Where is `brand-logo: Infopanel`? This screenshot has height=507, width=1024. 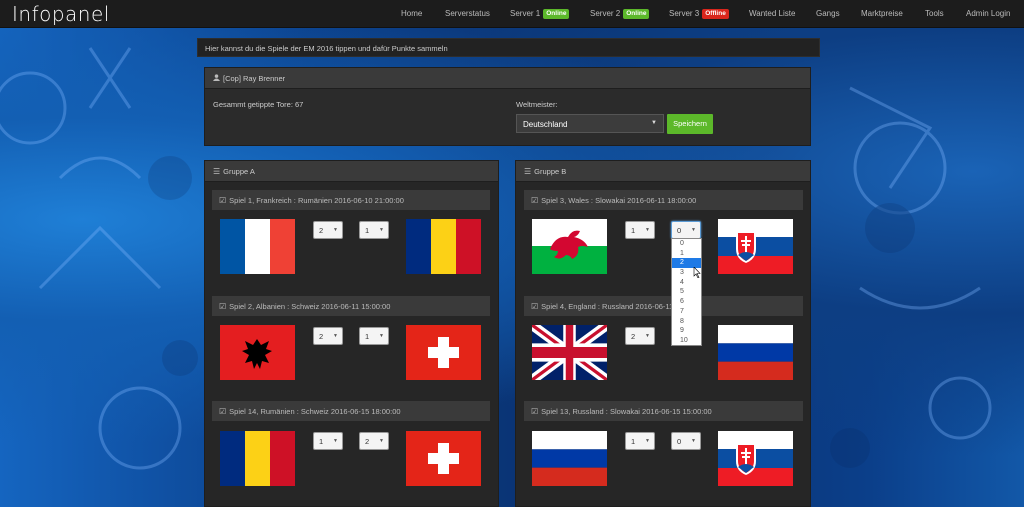 brand-logo: Infopanel is located at coordinates (61, 14).